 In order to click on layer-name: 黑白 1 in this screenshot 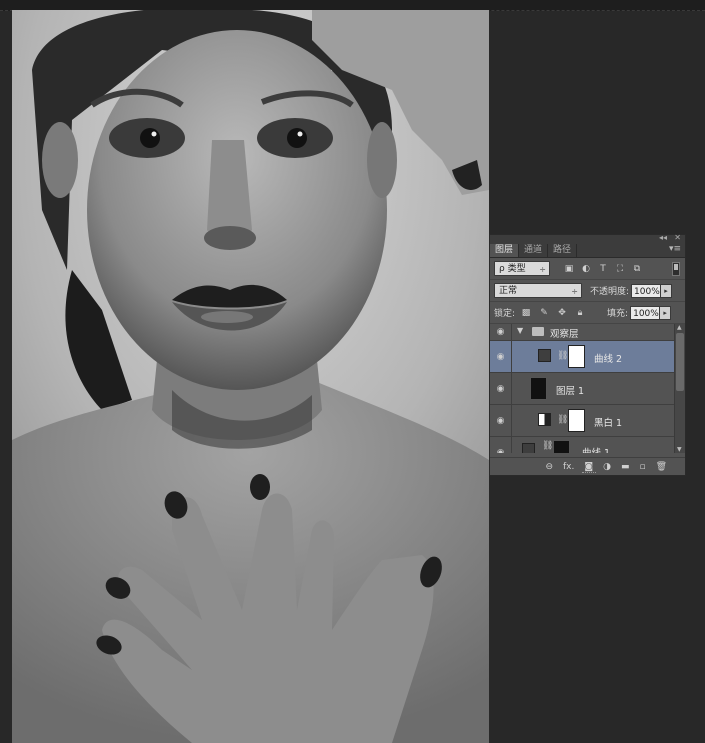, I will do `click(608, 423)`.